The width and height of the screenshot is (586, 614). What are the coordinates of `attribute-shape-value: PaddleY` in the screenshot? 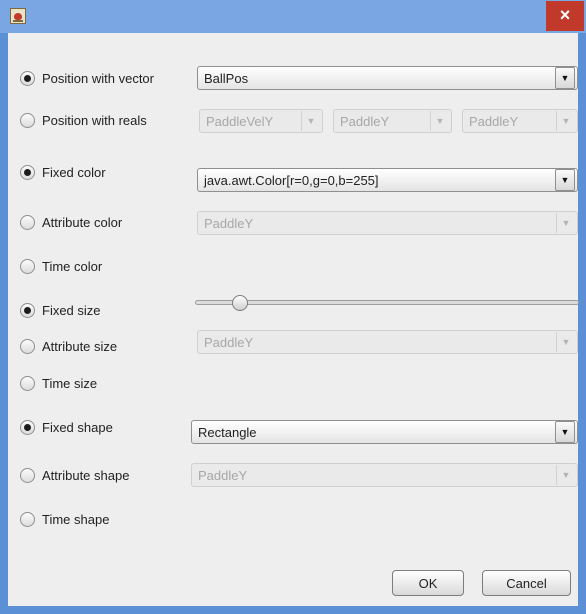 It's located at (223, 475).